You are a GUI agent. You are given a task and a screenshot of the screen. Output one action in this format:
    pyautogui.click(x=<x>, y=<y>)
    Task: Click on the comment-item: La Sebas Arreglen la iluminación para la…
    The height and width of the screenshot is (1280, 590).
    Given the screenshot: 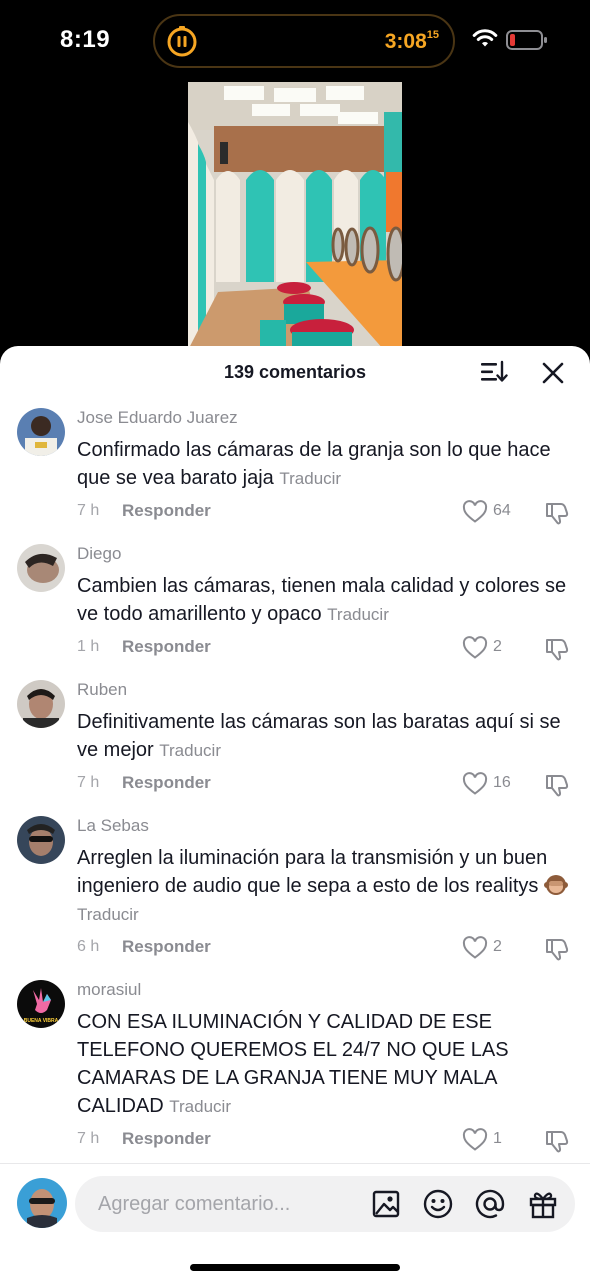 What is the action you would take?
    pyautogui.click(x=295, y=890)
    